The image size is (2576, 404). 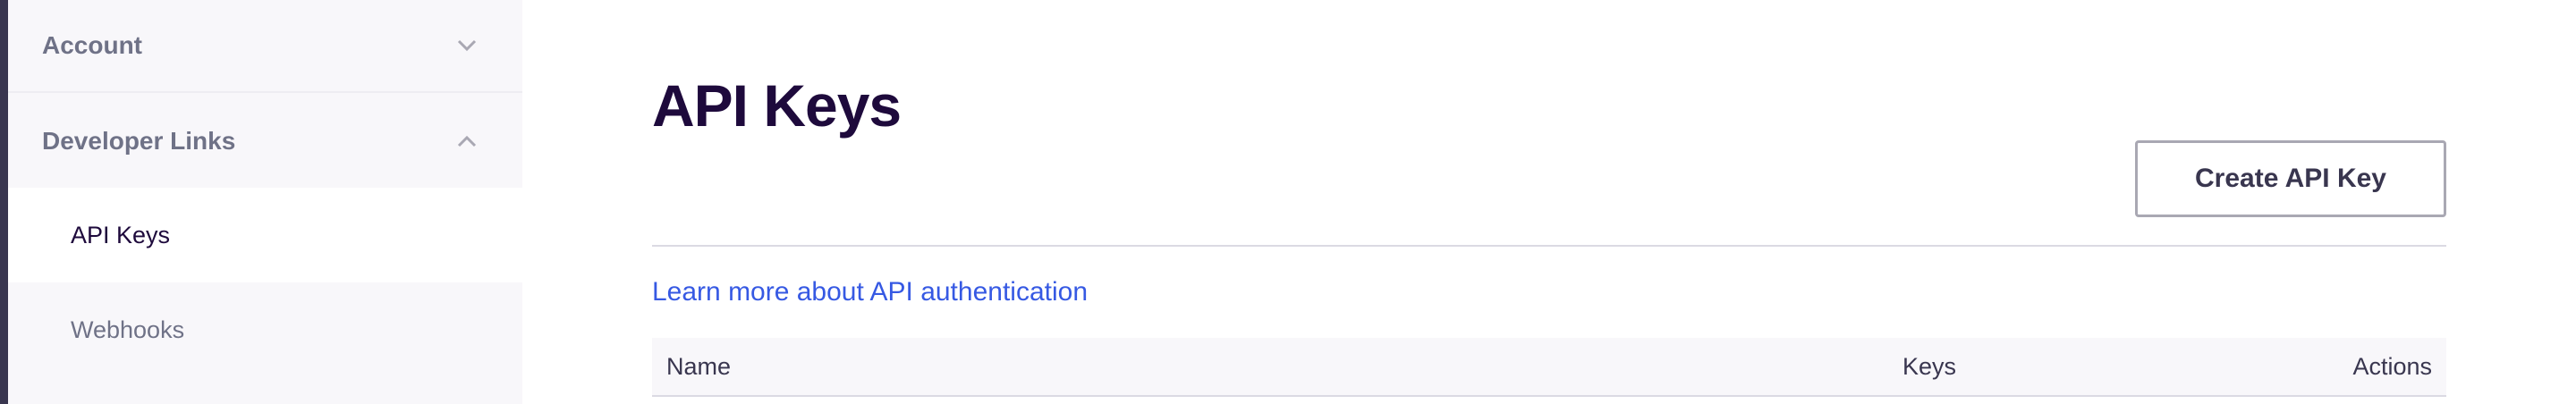 What do you see at coordinates (777, 106) in the screenshot?
I see `page-title: API Keys` at bounding box center [777, 106].